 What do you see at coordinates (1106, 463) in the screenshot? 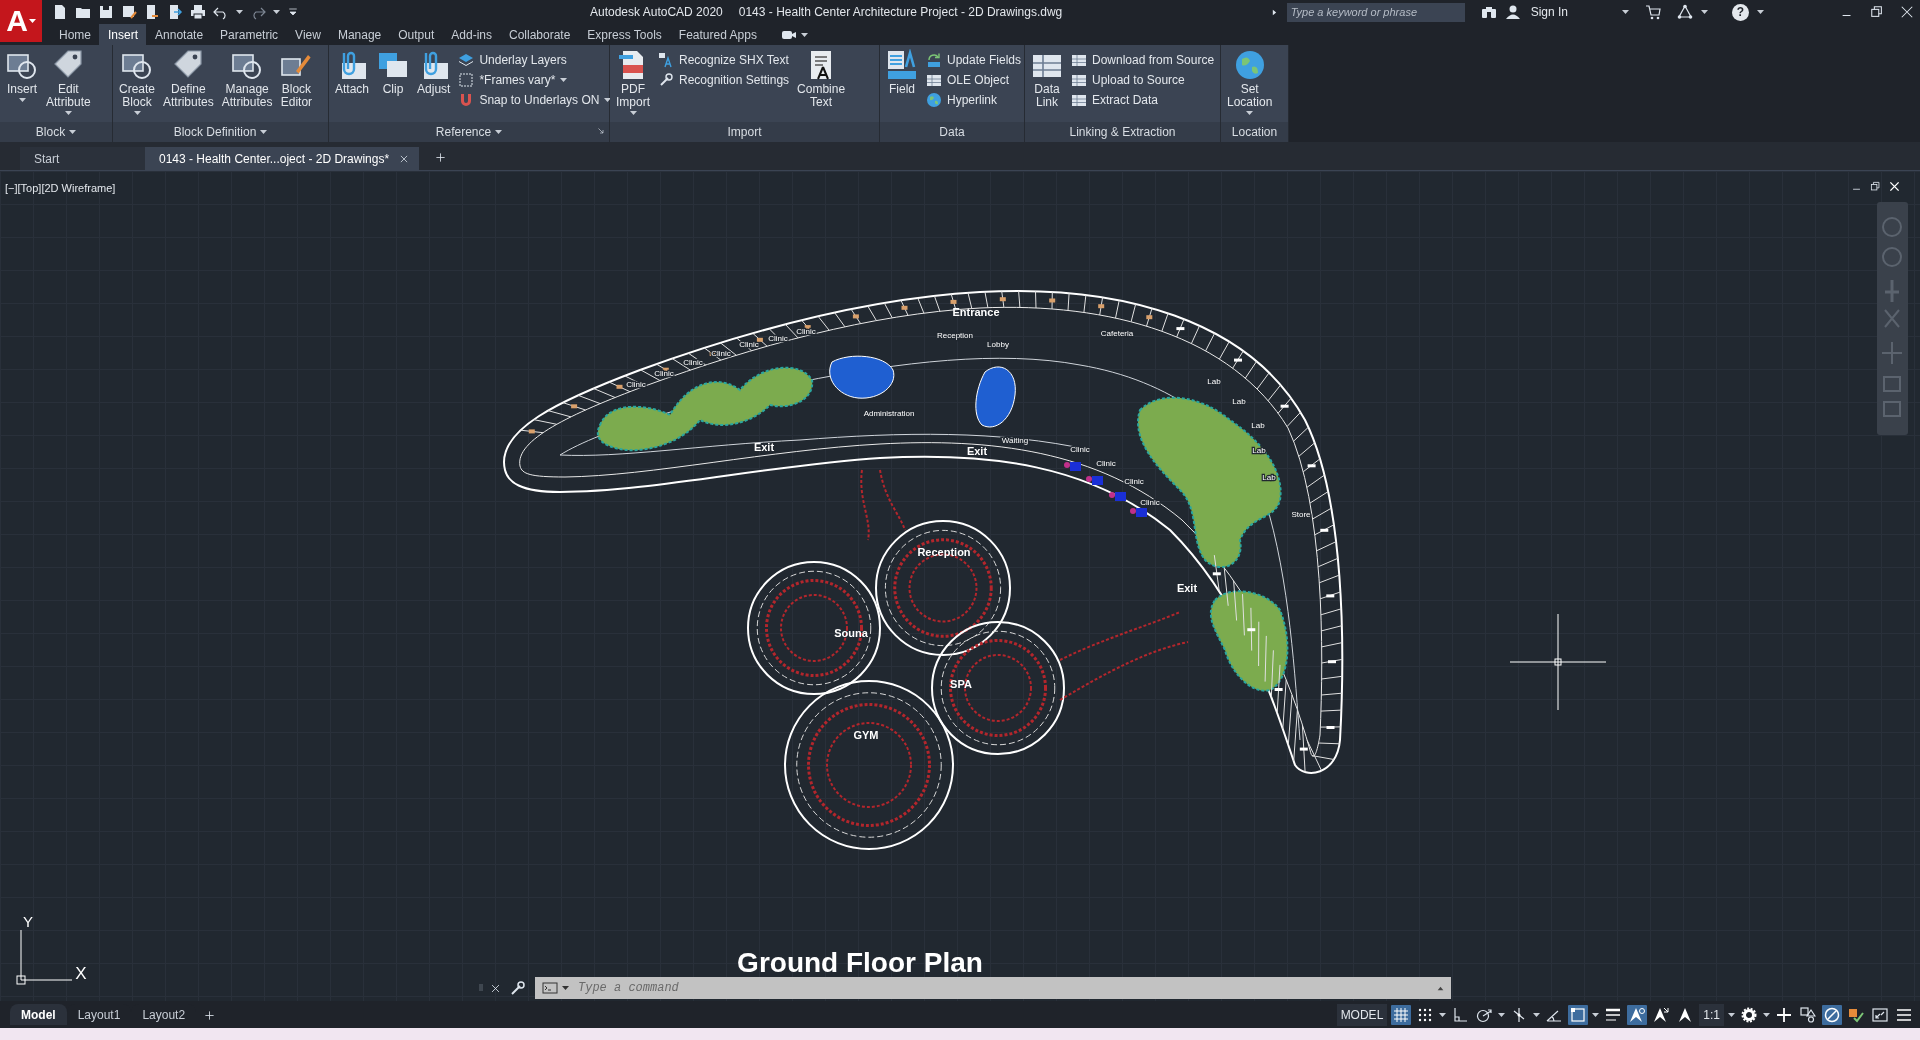
I see `room-label: Clinic` at bounding box center [1106, 463].